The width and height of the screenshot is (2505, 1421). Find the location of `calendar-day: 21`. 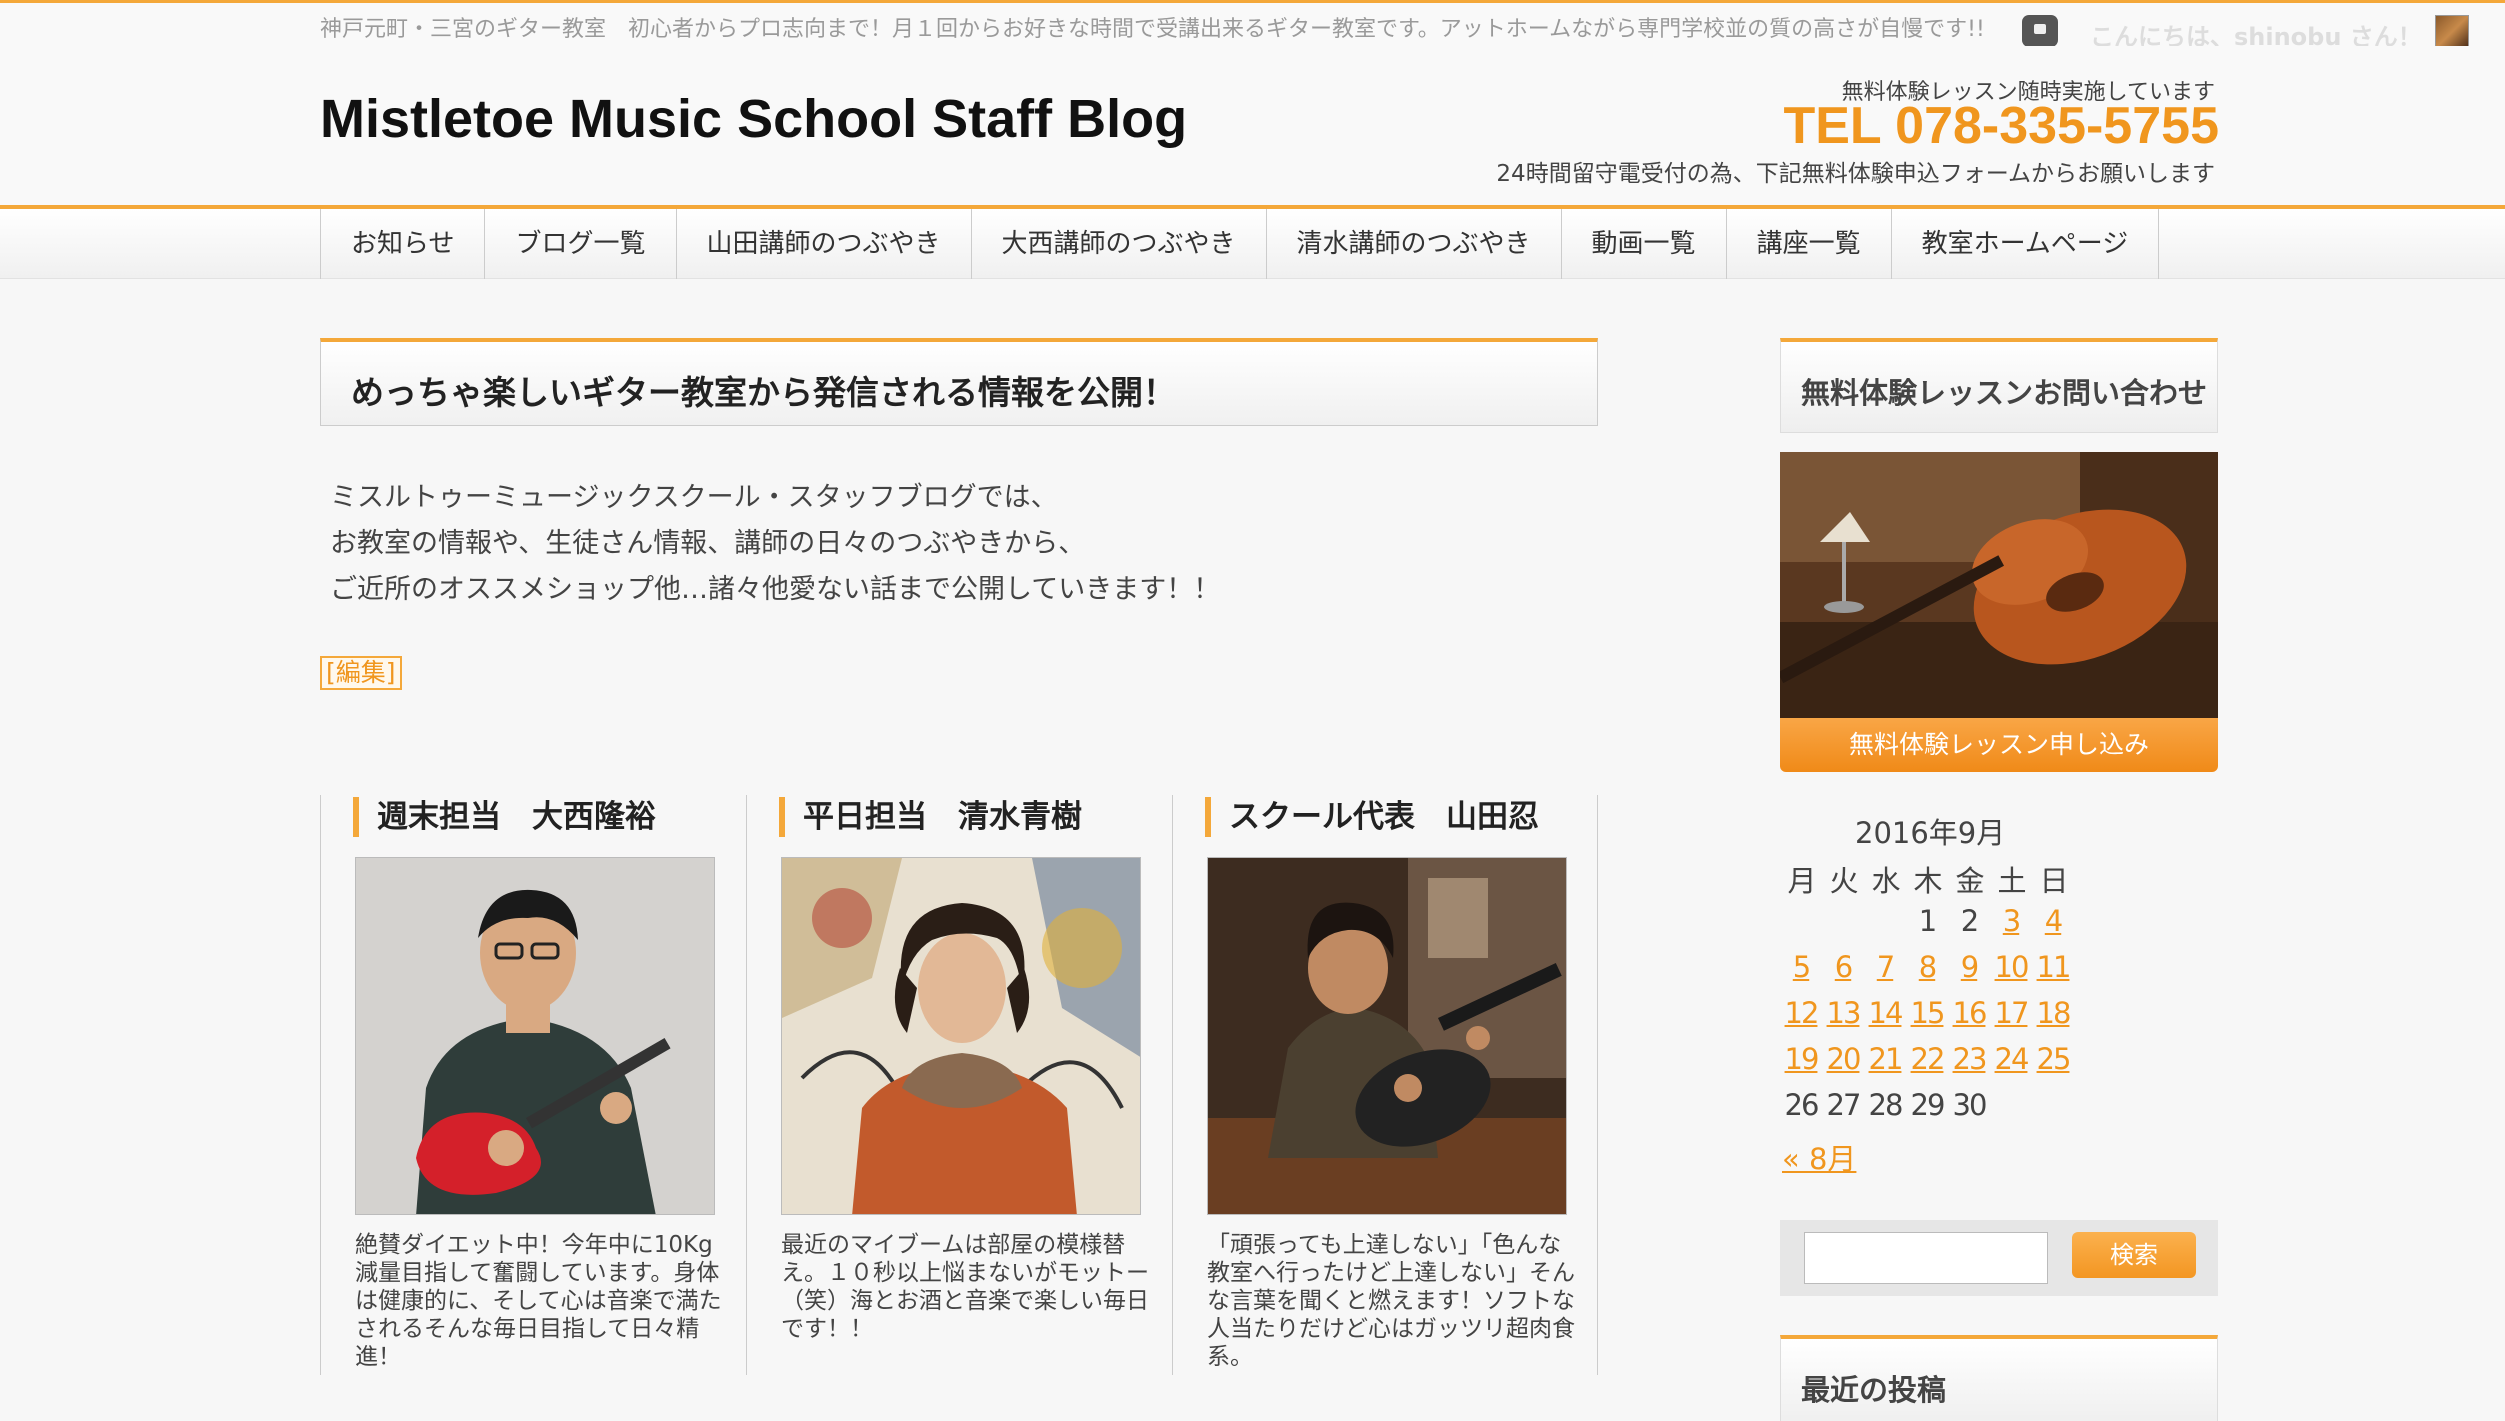

calendar-day: 21 is located at coordinates (1885, 1065).